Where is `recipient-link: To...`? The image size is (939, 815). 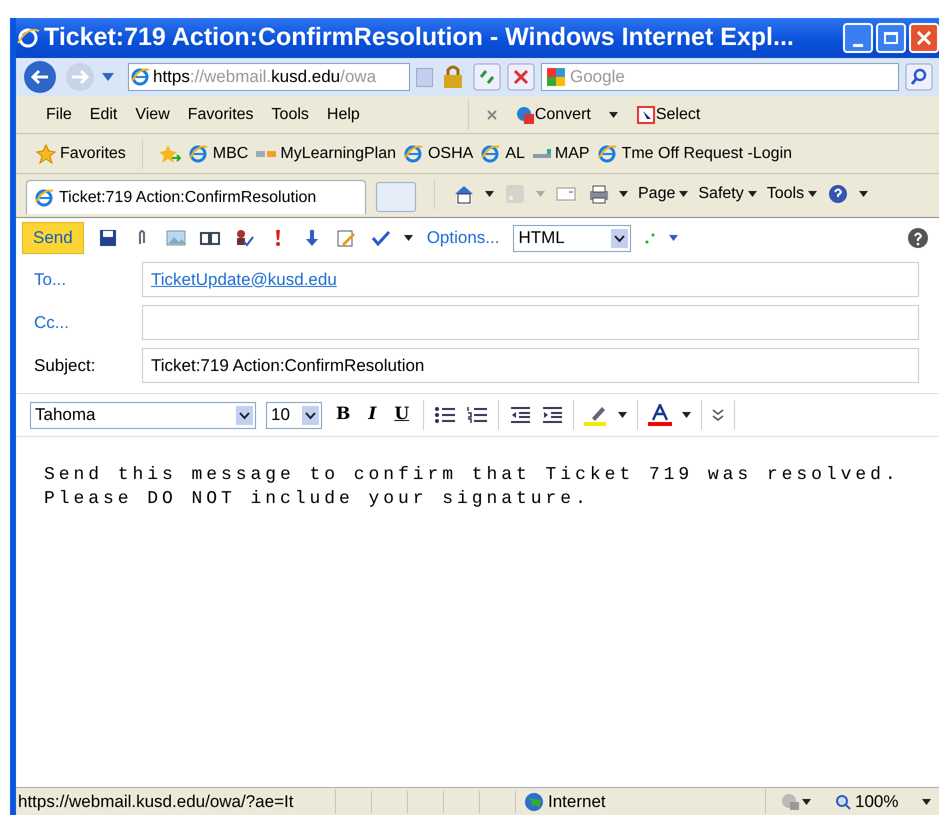
recipient-link: To... is located at coordinates (75, 279).